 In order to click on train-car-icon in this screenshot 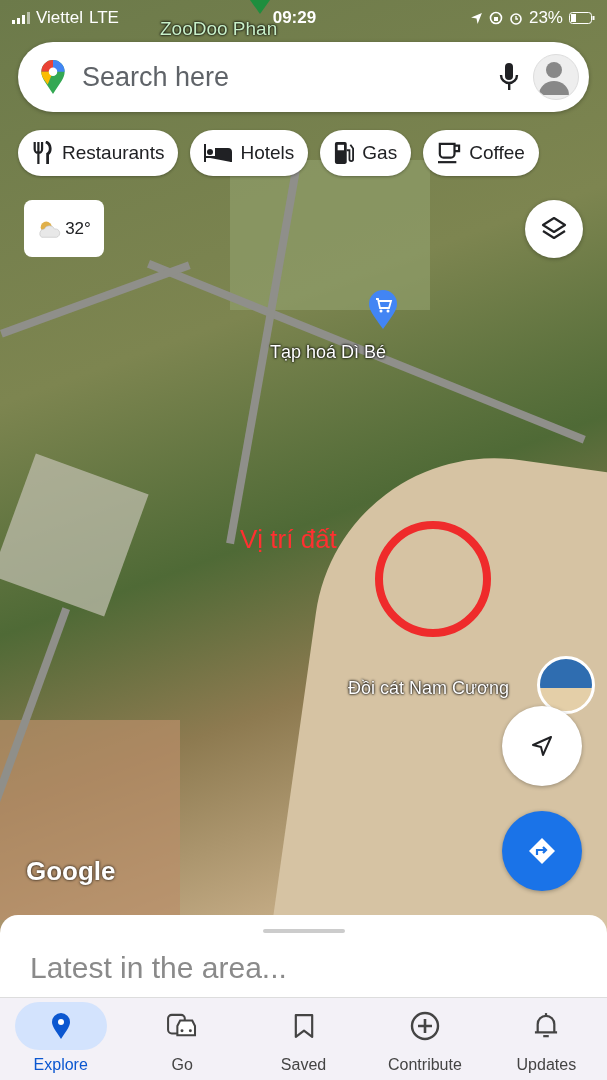, I will do `click(182, 1026)`.